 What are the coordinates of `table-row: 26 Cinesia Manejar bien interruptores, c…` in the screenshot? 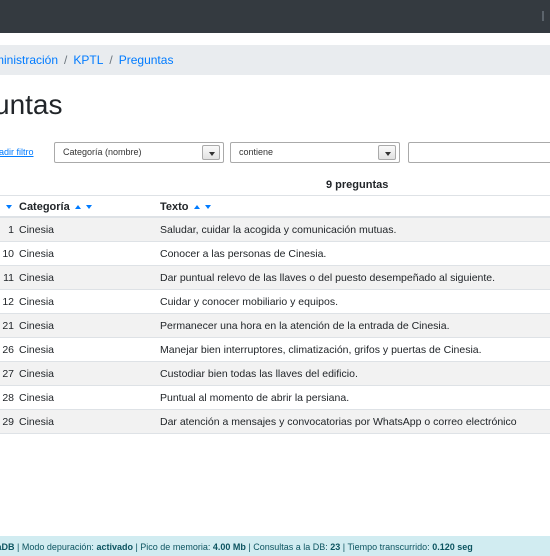 It's located at (275, 350).